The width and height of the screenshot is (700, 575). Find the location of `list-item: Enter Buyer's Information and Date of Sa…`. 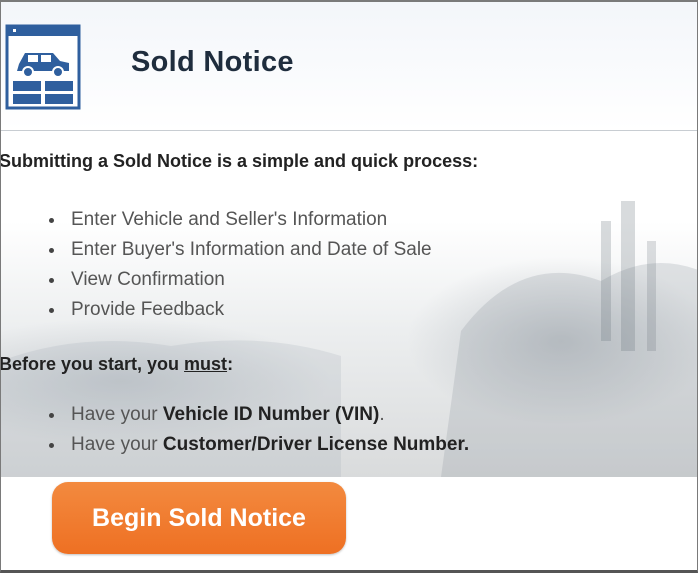

list-item: Enter Buyer's Information and Date of Sa… is located at coordinates (239, 250).